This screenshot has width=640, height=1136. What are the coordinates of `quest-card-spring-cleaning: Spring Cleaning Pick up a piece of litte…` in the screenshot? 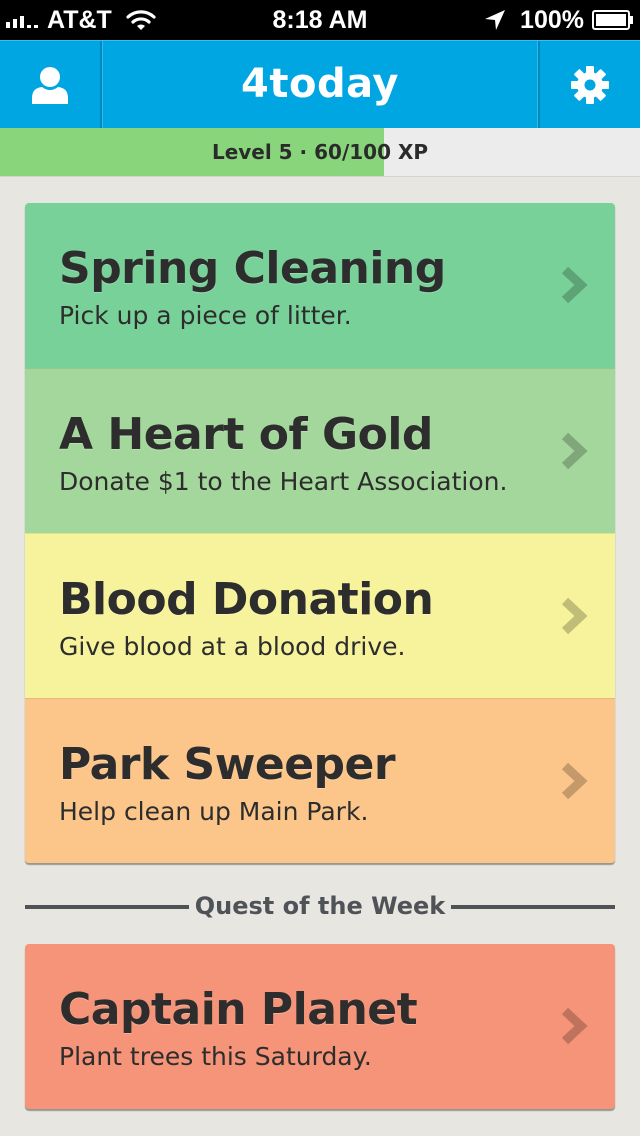 It's located at (320, 285).